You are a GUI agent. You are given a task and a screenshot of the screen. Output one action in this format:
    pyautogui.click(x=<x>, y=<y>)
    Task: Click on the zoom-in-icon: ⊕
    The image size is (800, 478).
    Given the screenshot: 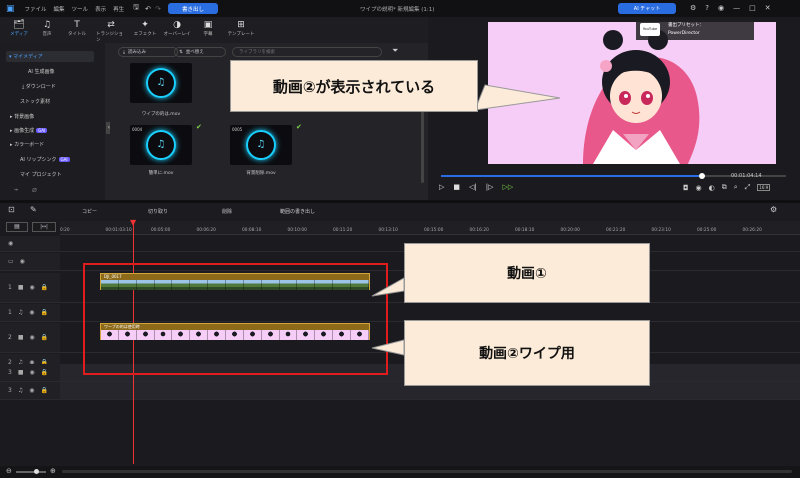 What is the action you would take?
    pyautogui.click(x=53, y=471)
    